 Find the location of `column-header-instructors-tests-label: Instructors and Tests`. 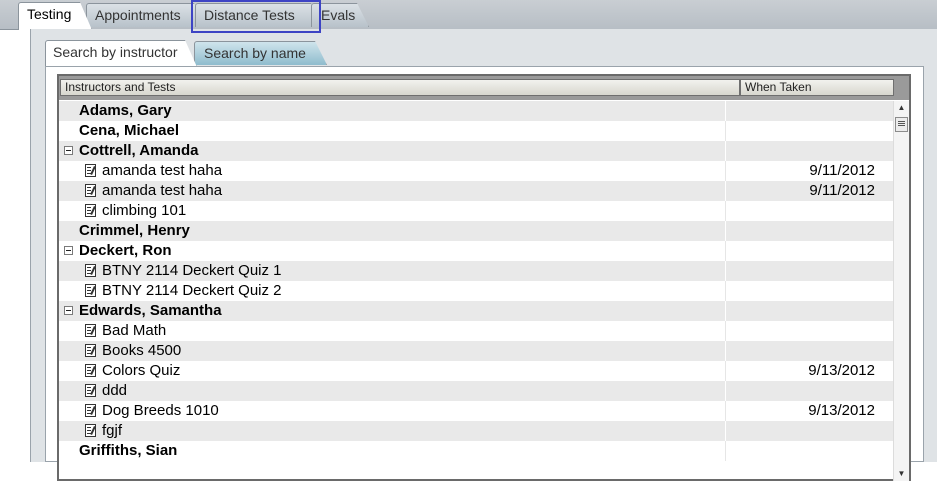

column-header-instructors-tests-label: Instructors and Tests is located at coordinates (120, 87).